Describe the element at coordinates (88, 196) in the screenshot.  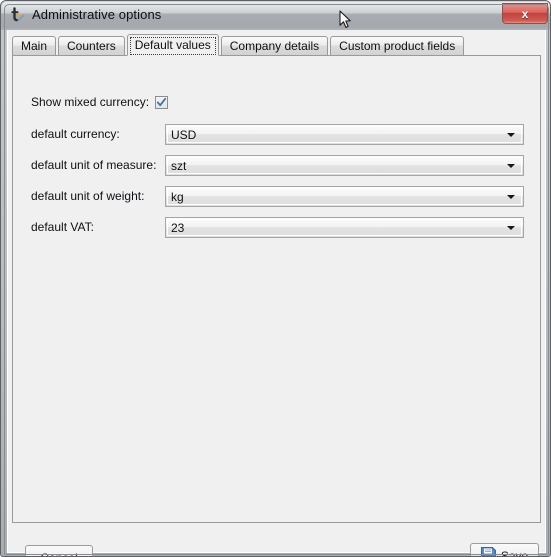
I see `default-unit-of-weight-label: default unit of weight:` at that location.